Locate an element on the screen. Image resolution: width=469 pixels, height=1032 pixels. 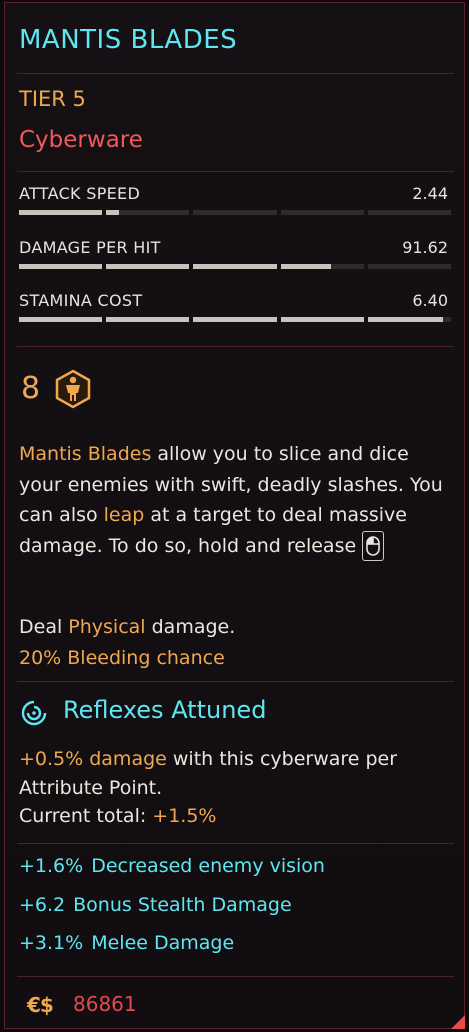
stat-name-damage-per-hit: DAMAGE PER HIT is located at coordinates (90, 247).